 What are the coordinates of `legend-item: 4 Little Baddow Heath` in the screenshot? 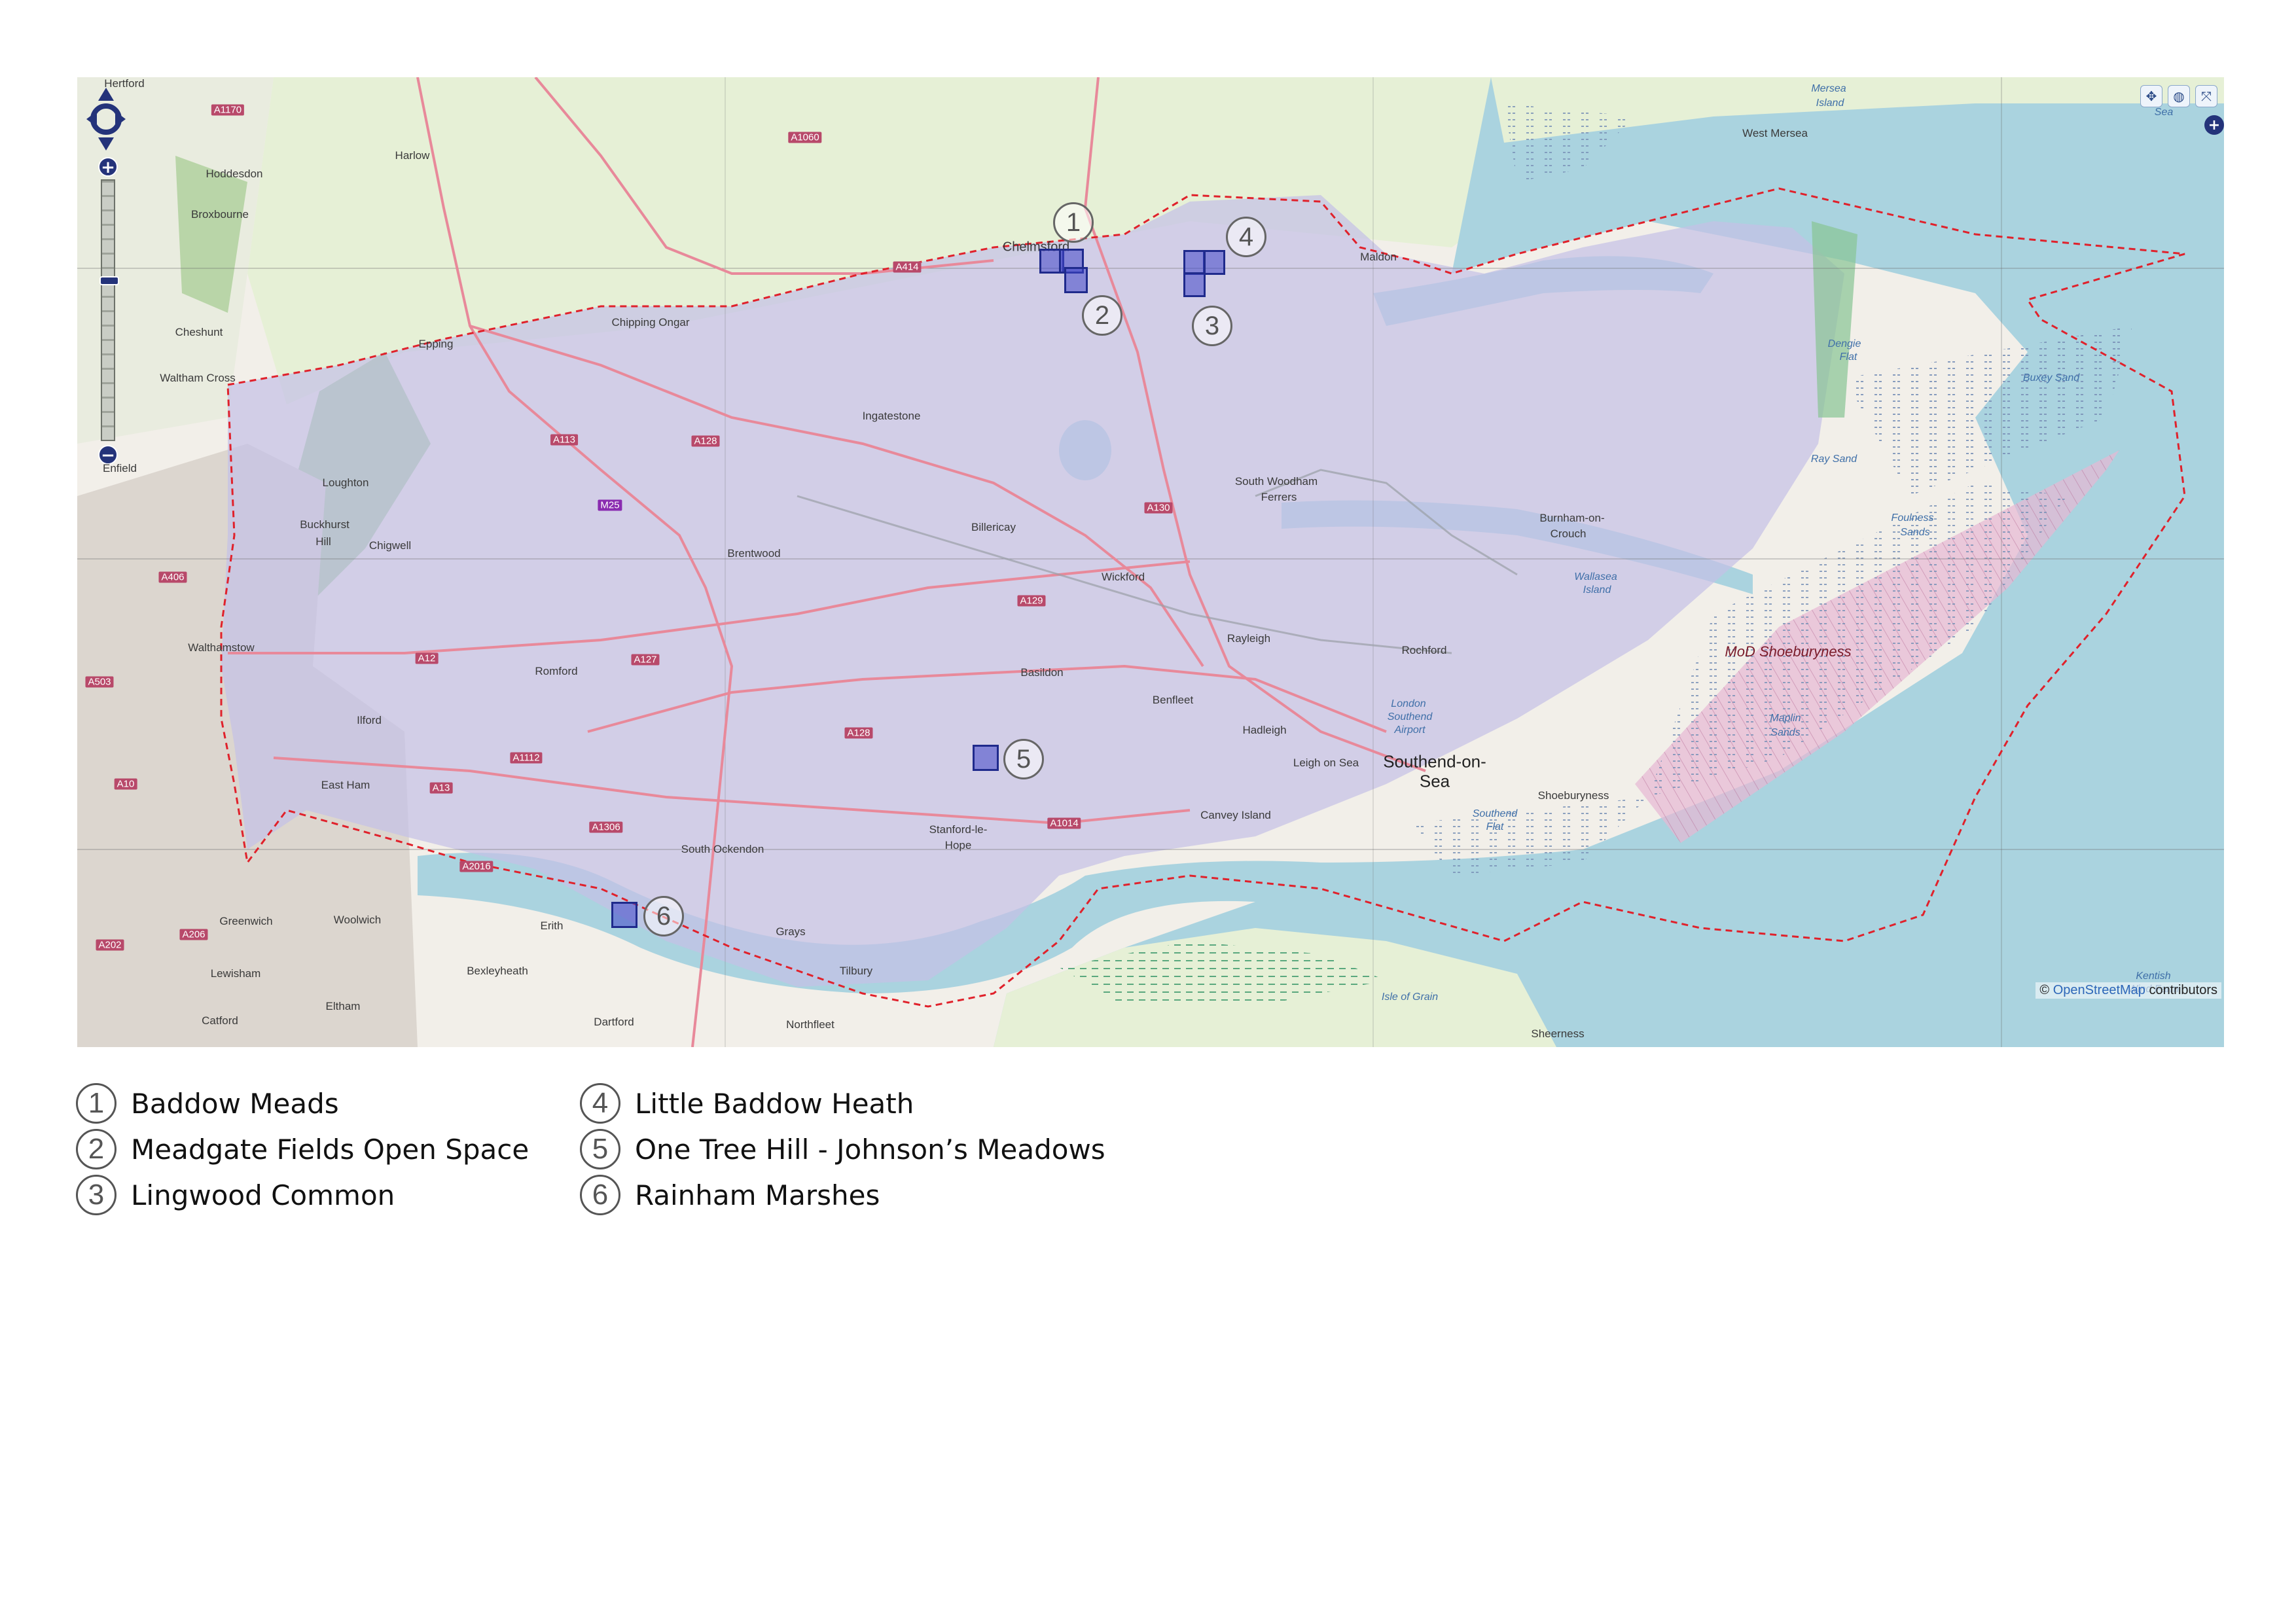 It's located at (747, 1103).